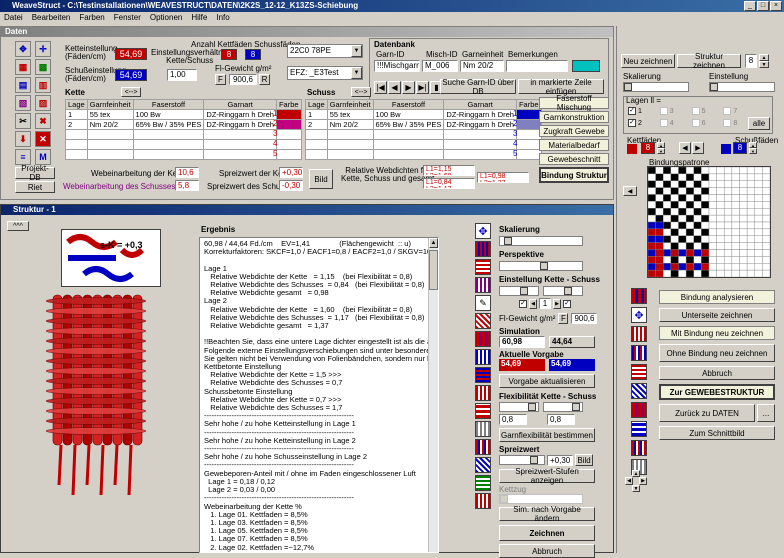 This screenshot has height=558, width=784. What do you see at coordinates (560, 460) in the screenshot?
I see `spreizwert-input: +0,30` at bounding box center [560, 460].